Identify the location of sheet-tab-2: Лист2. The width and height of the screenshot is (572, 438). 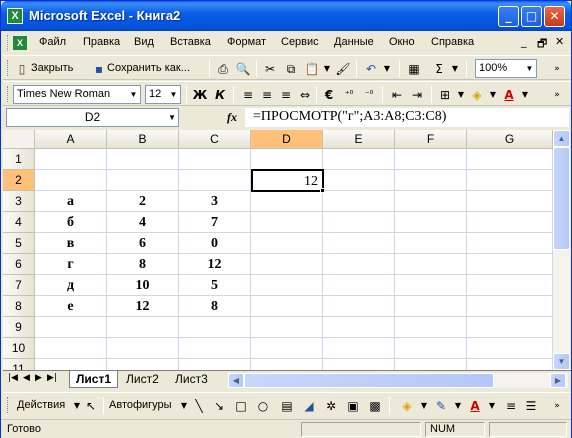
(142, 379).